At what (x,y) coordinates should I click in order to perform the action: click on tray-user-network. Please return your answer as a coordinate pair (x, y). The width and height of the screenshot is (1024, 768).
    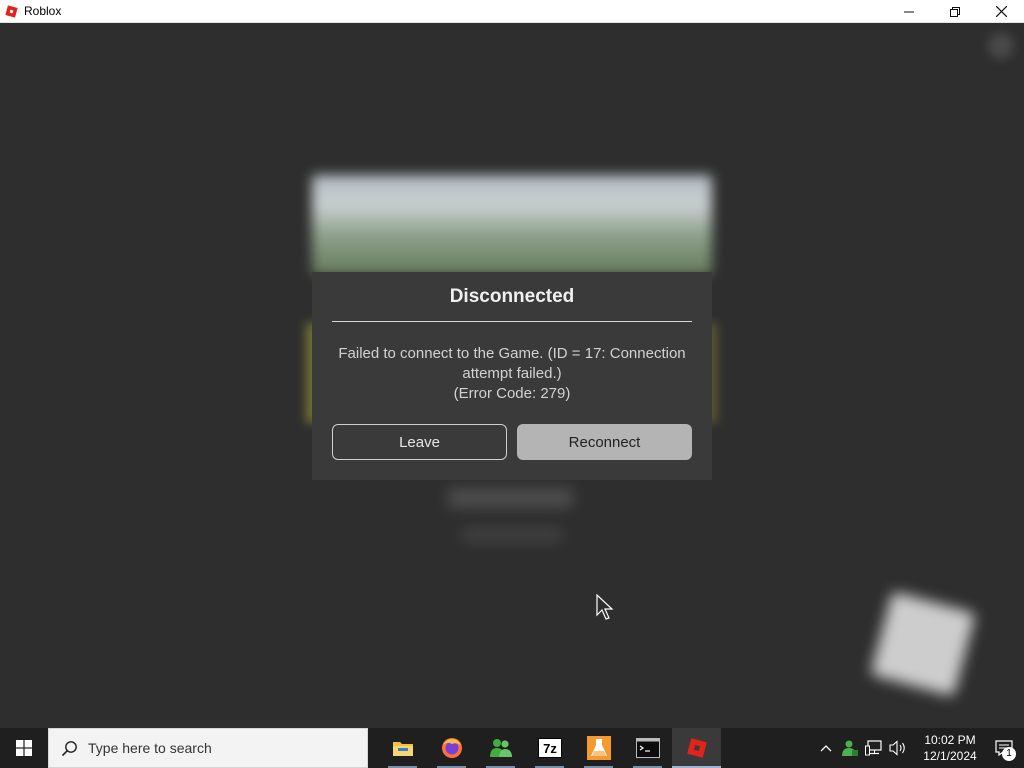
    Looking at the image, I should click on (850, 748).